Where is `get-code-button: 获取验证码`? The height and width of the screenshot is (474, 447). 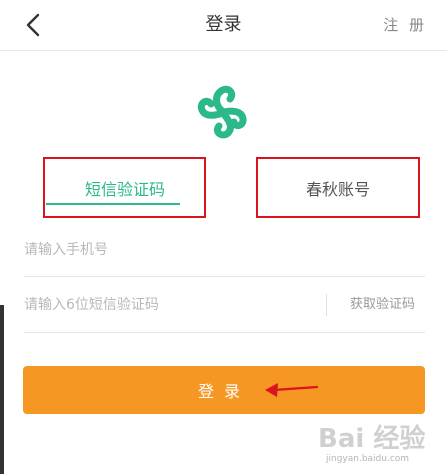
get-code-button: 获取验证码 is located at coordinates (382, 305).